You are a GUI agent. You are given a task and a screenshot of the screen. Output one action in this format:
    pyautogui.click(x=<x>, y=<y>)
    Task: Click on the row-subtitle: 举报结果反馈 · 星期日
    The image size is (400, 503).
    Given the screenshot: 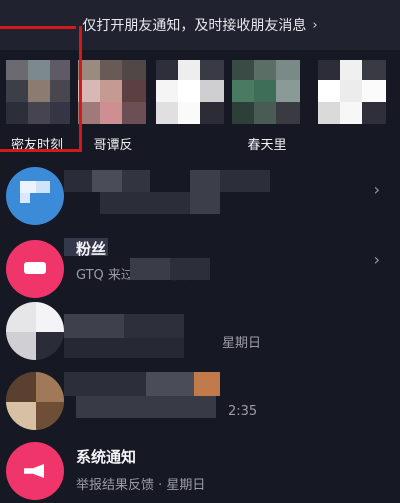 What is the action you would take?
    pyautogui.click(x=141, y=485)
    